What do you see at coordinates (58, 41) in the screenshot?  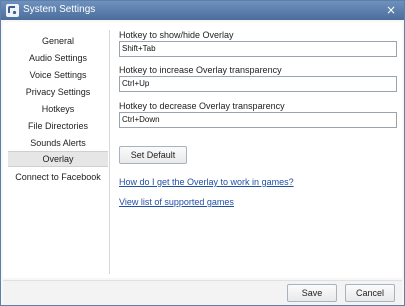 I see `sidebar-item-general: General` at bounding box center [58, 41].